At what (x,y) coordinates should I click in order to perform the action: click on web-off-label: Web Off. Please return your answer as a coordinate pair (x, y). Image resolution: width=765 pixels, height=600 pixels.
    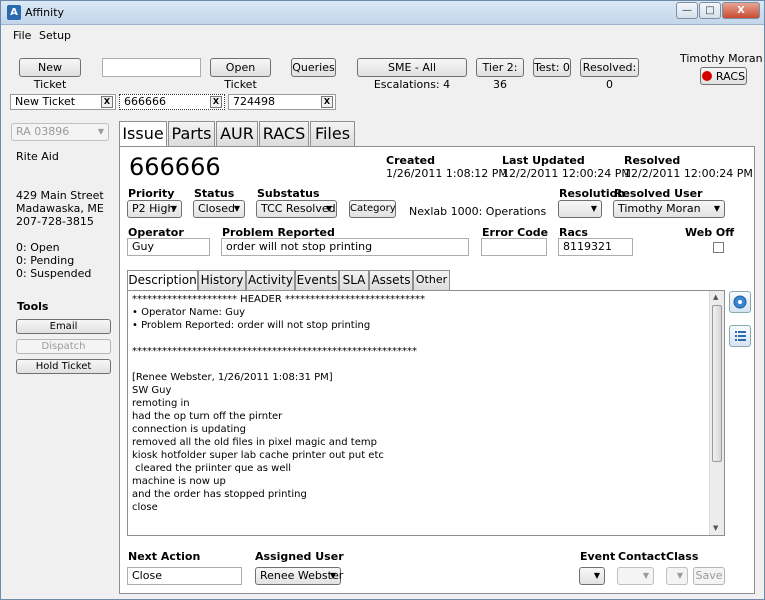
    Looking at the image, I should click on (710, 232).